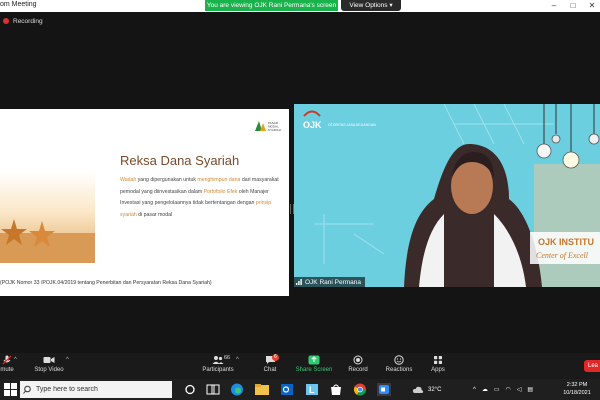 This screenshot has height=400, width=600. Describe the element at coordinates (274, 130) in the screenshot. I see `svg-text: SYARIAH` at that location.